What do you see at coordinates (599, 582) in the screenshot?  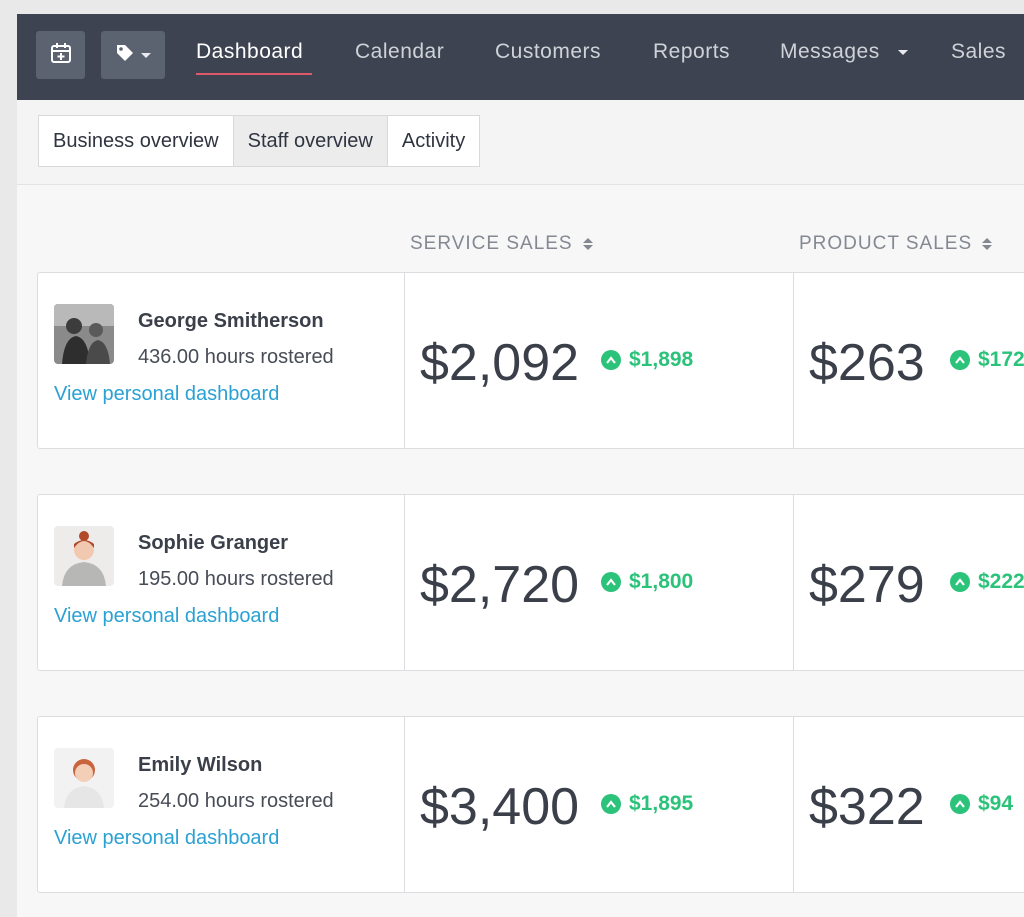 I see `service-sales-cell: $2,720 $1,800` at bounding box center [599, 582].